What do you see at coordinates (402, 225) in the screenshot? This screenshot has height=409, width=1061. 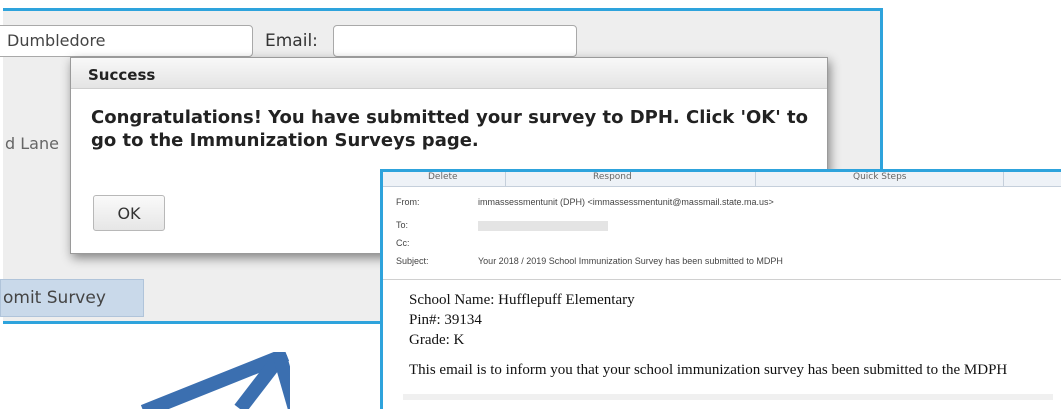 I see `to-label: To:` at bounding box center [402, 225].